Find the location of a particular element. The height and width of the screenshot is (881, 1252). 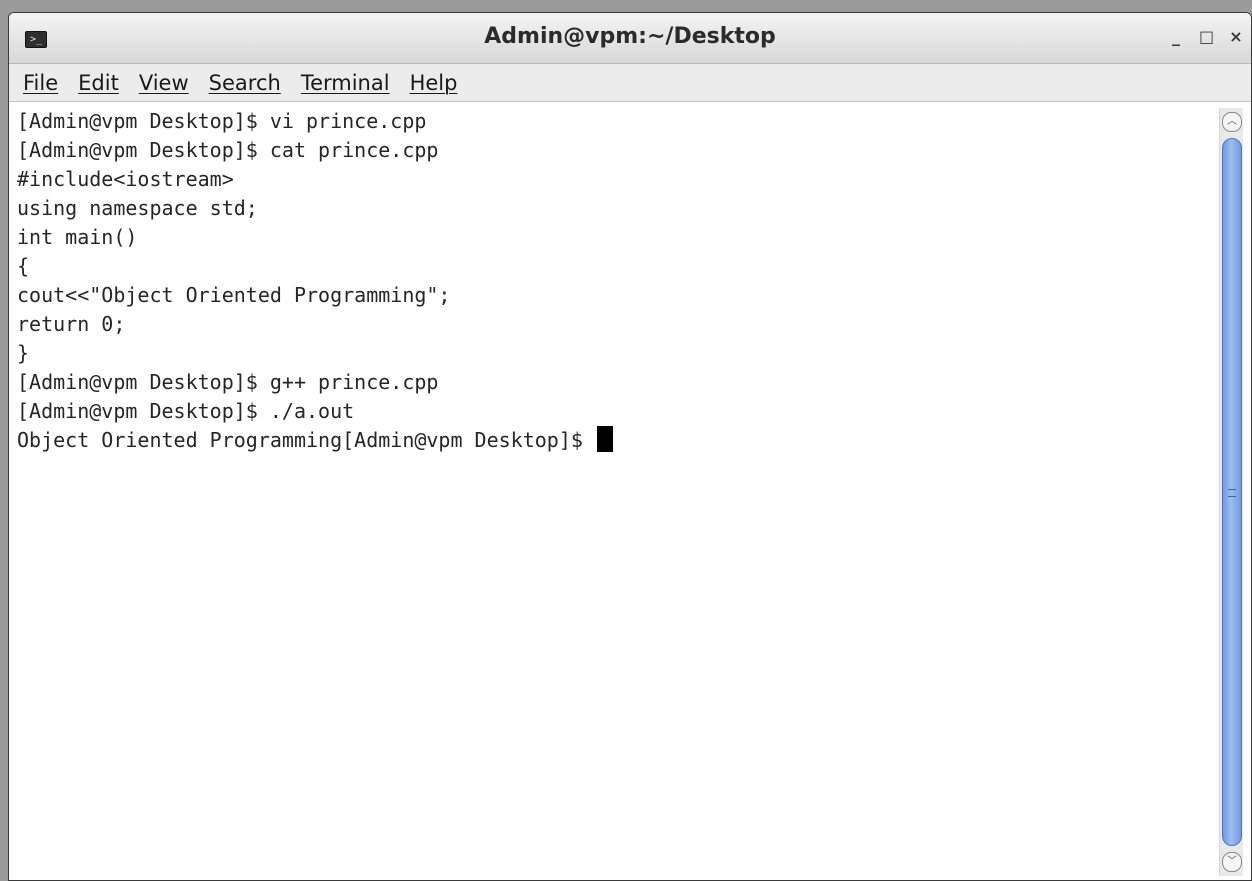

terminal-line: [Admin@vpm Desktop]$ ./a.out is located at coordinates (186, 411).